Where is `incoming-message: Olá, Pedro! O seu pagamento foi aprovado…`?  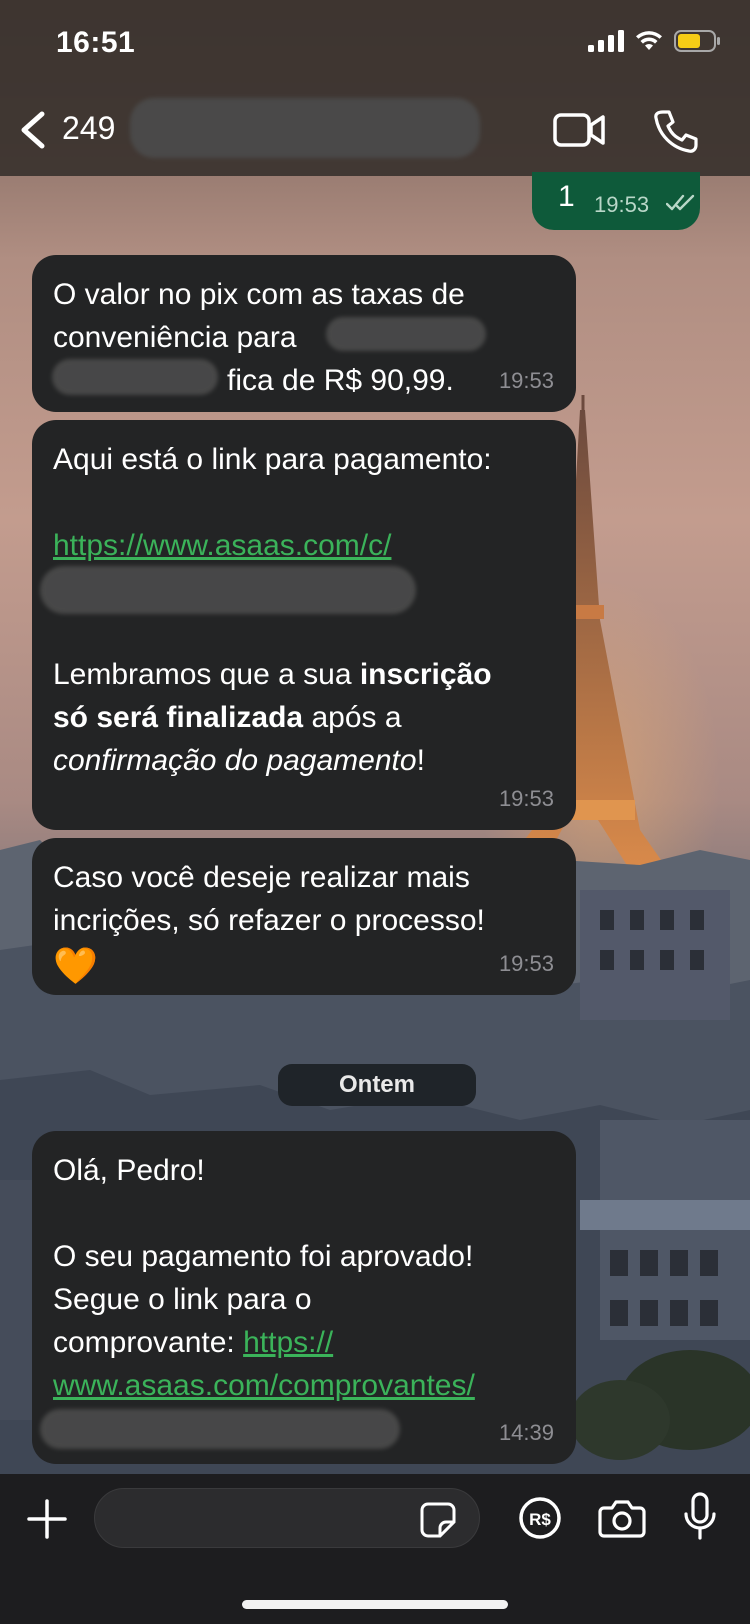 incoming-message: Olá, Pedro! O seu pagamento foi aprovado… is located at coordinates (304, 1297).